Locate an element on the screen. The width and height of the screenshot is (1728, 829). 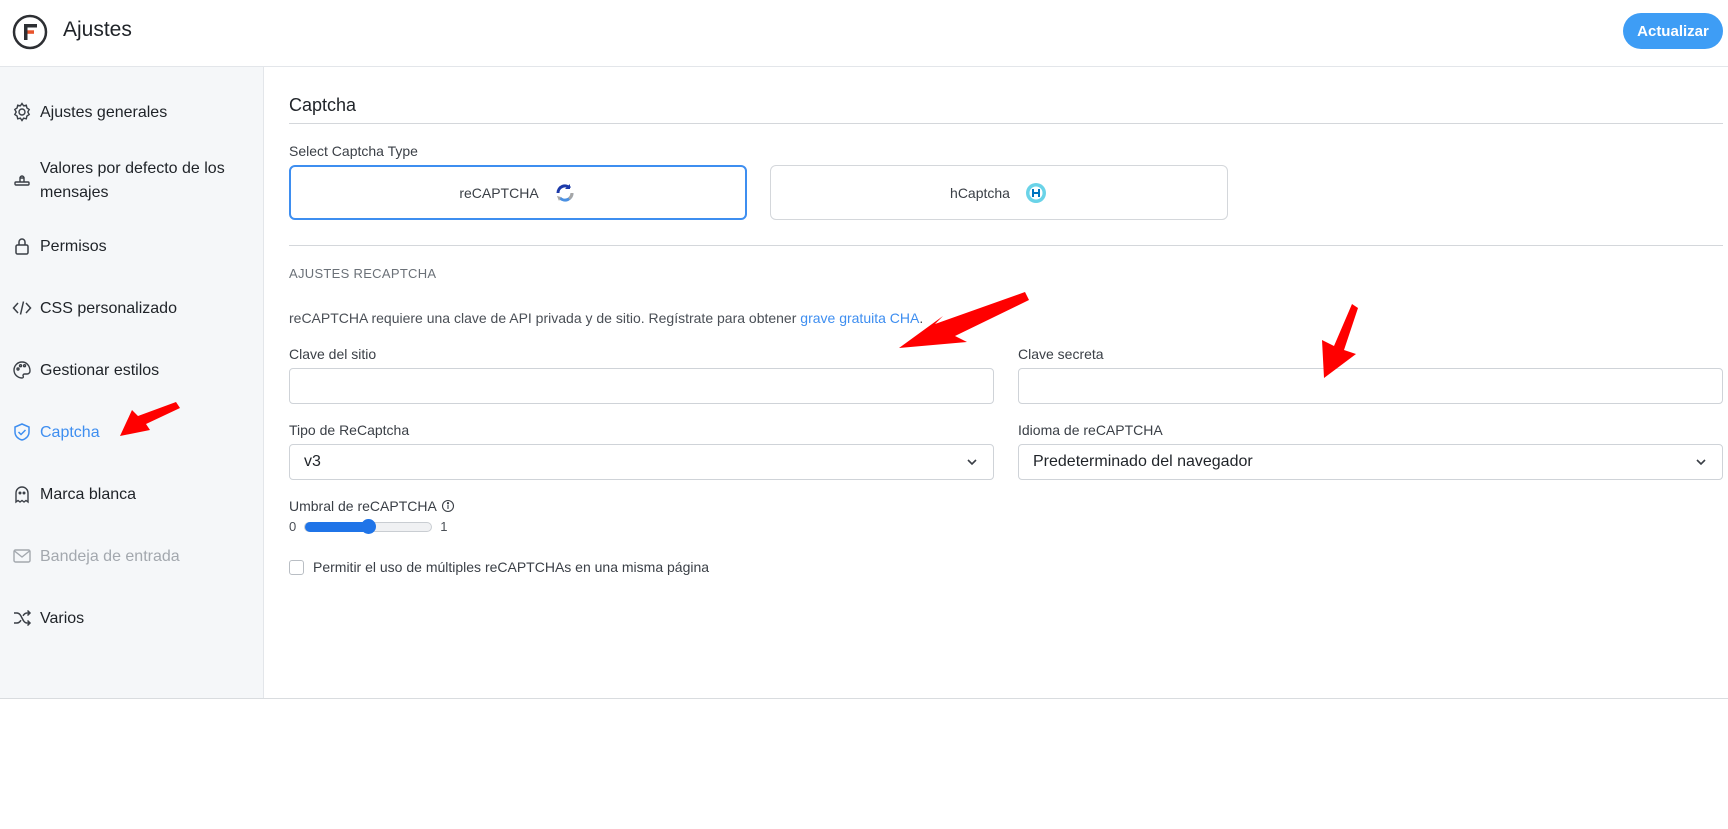
sidebar-item-label: Gestionar estilos is located at coordinates (100, 370).